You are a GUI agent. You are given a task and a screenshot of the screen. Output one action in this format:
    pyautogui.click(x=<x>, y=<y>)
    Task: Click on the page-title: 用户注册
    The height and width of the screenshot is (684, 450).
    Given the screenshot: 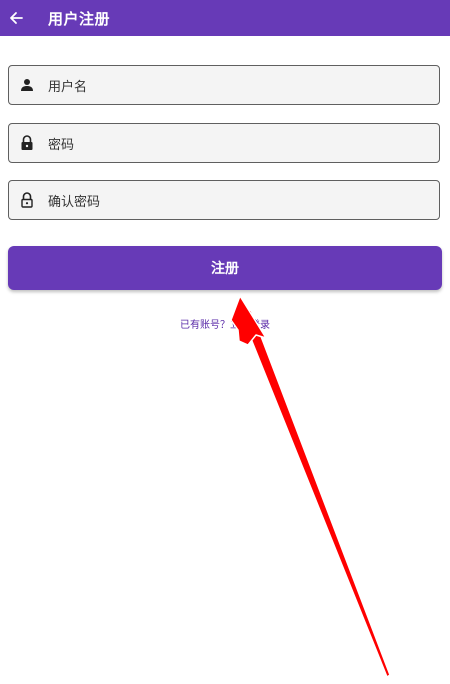 What is the action you would take?
    pyautogui.click(x=79, y=18)
    